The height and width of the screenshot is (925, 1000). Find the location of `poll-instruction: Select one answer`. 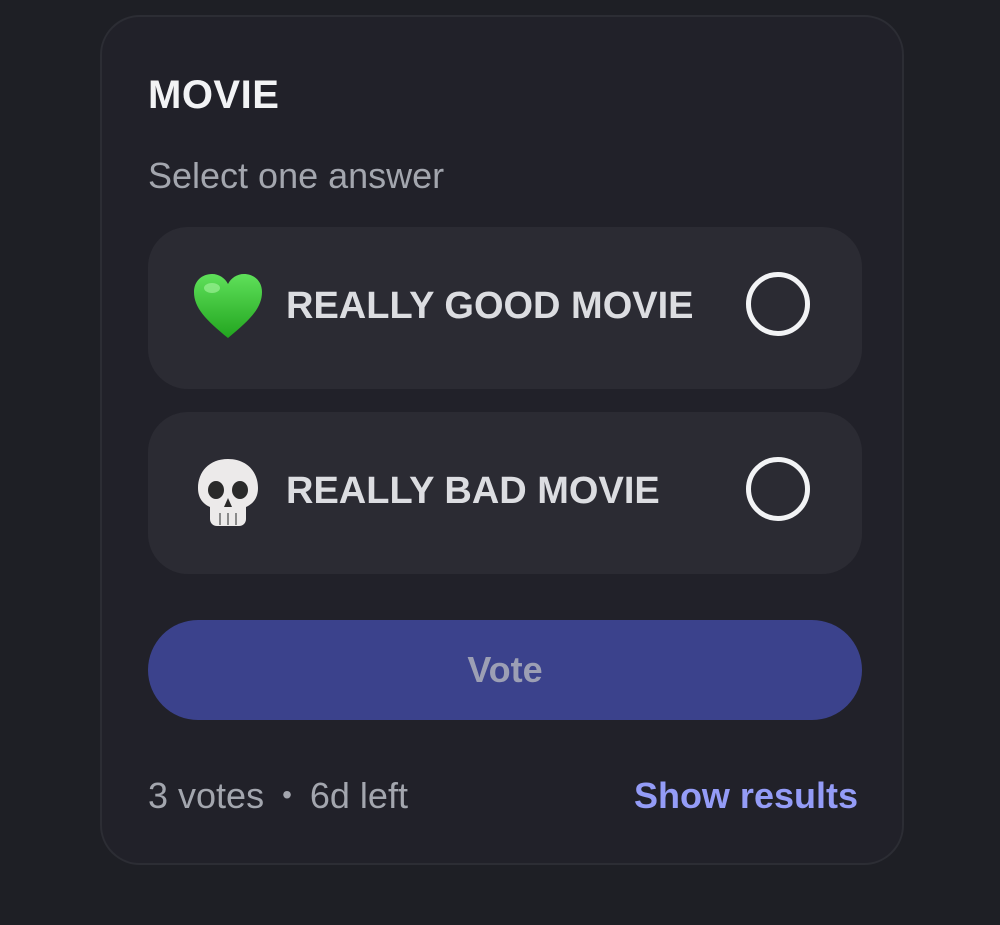

poll-instruction: Select one answer is located at coordinates (296, 175).